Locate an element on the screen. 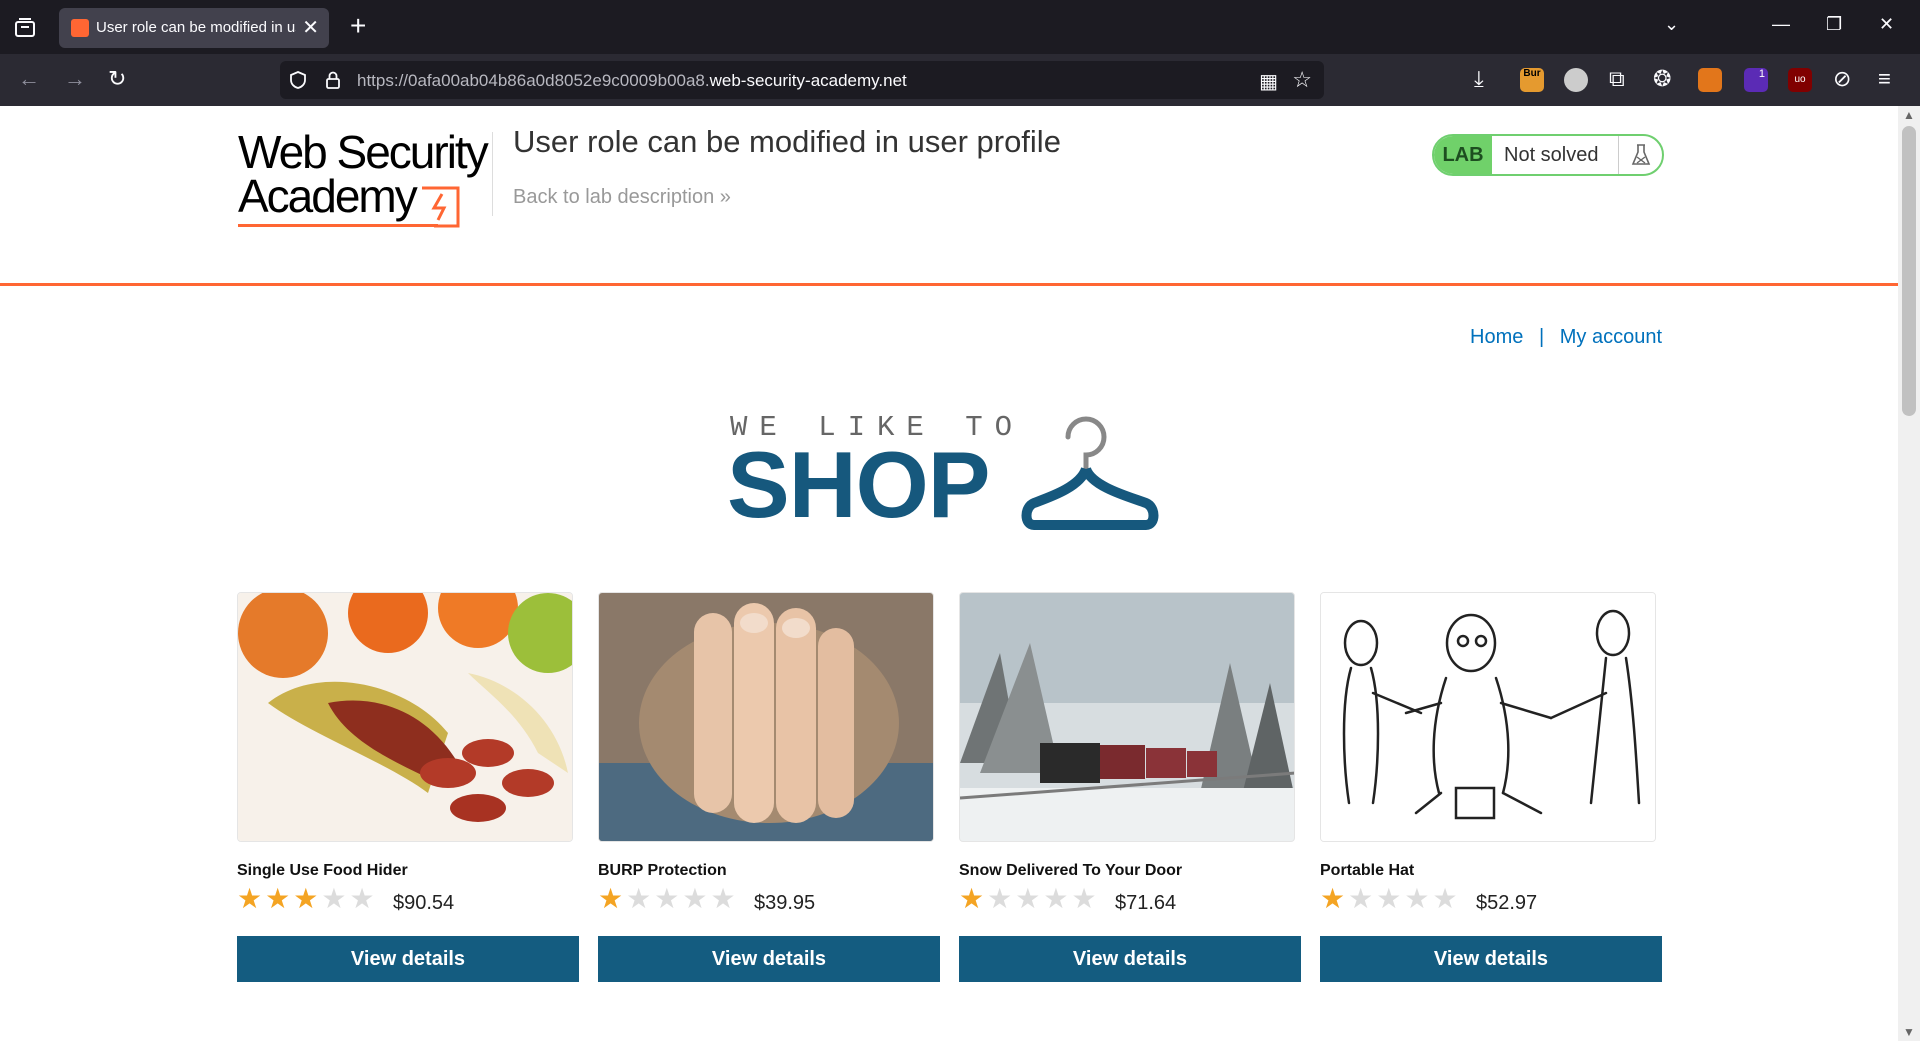  logo-line-1: Web Security is located at coordinates (363, 152).